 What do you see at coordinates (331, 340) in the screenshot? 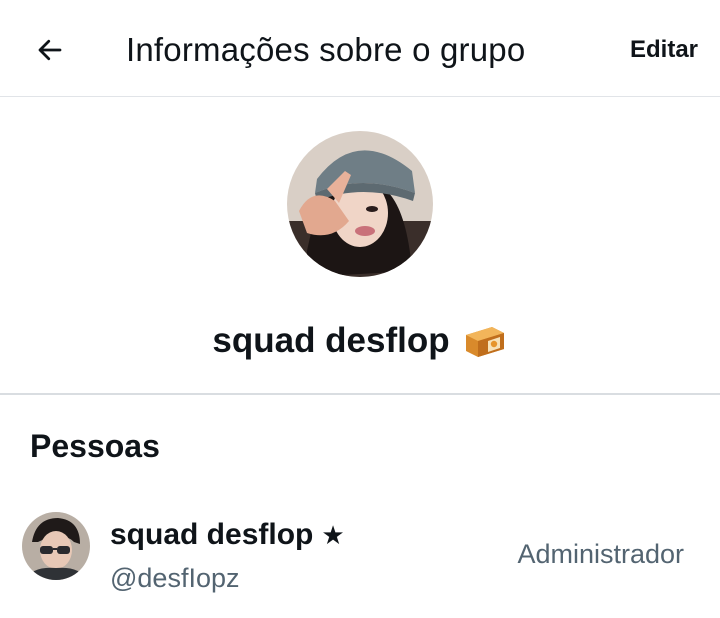
I see `group-name: squad desflop` at bounding box center [331, 340].